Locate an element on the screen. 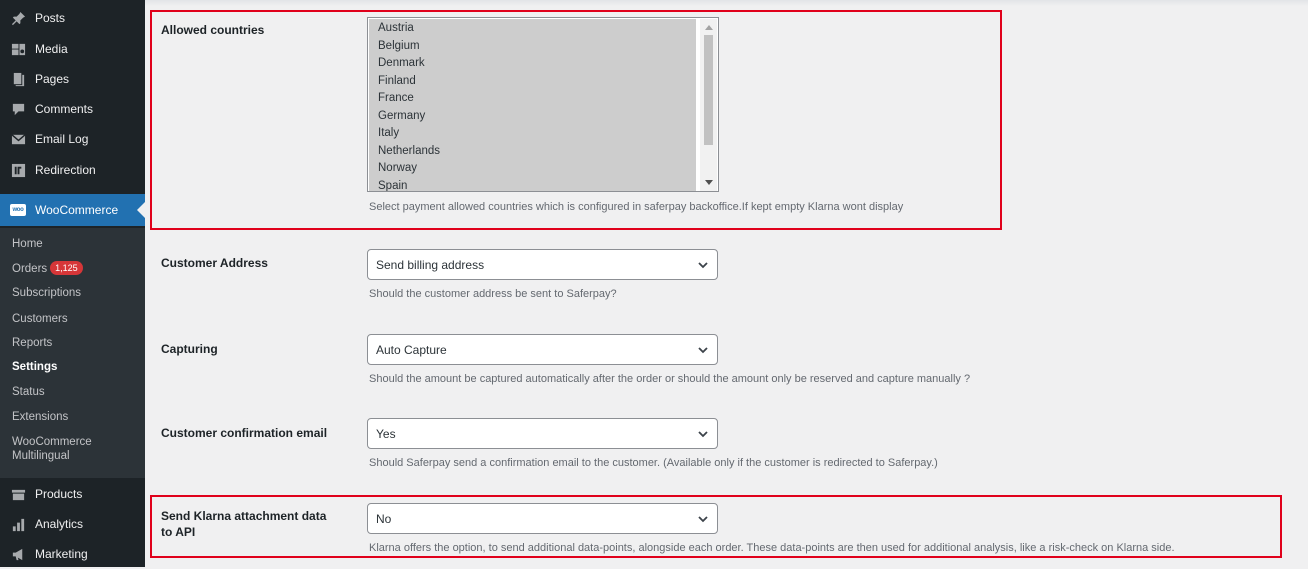  country-option: Netherlands is located at coordinates (409, 151).